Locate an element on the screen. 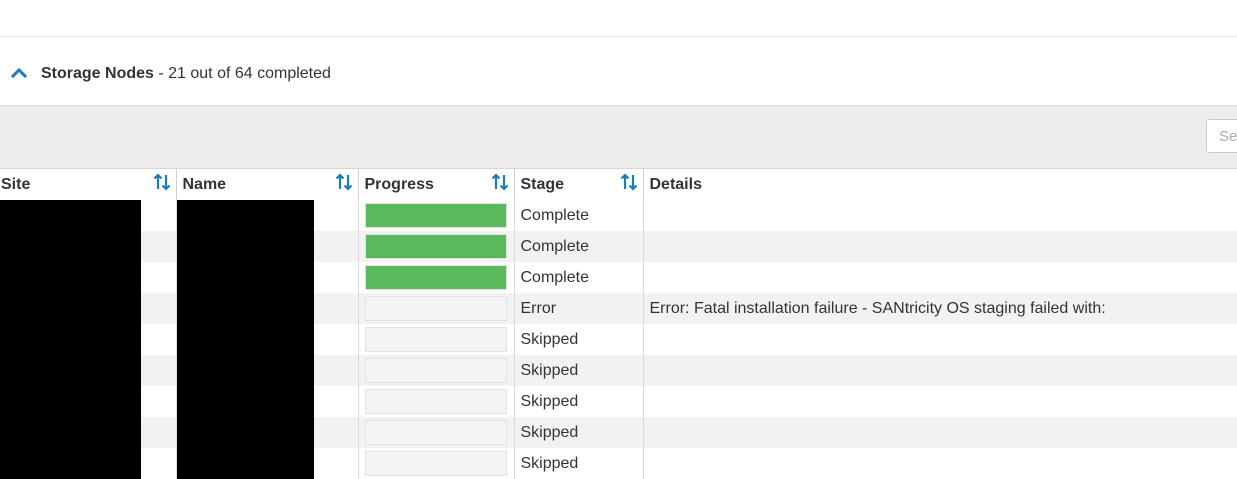 Image resolution: width=1237 pixels, height=479 pixels. section-title: Storage Nodes - 21 out of 64 completed is located at coordinates (186, 74).